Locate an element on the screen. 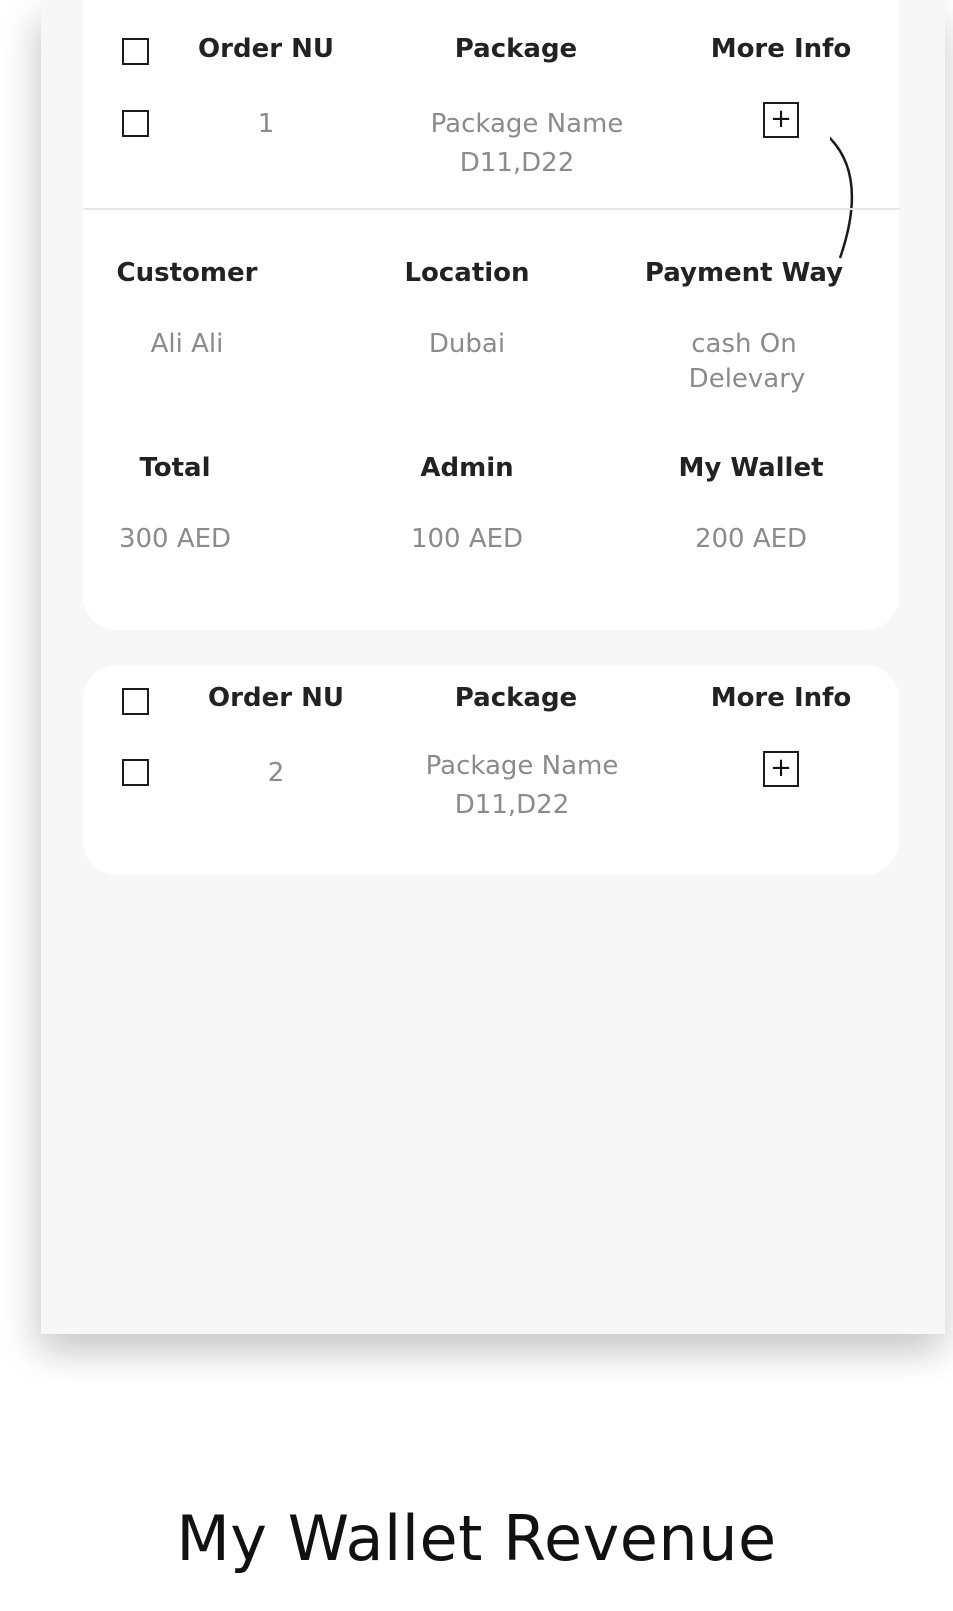 This screenshot has height=1611, width=953. order-1-package-codes: D11,D22 is located at coordinates (517, 163).